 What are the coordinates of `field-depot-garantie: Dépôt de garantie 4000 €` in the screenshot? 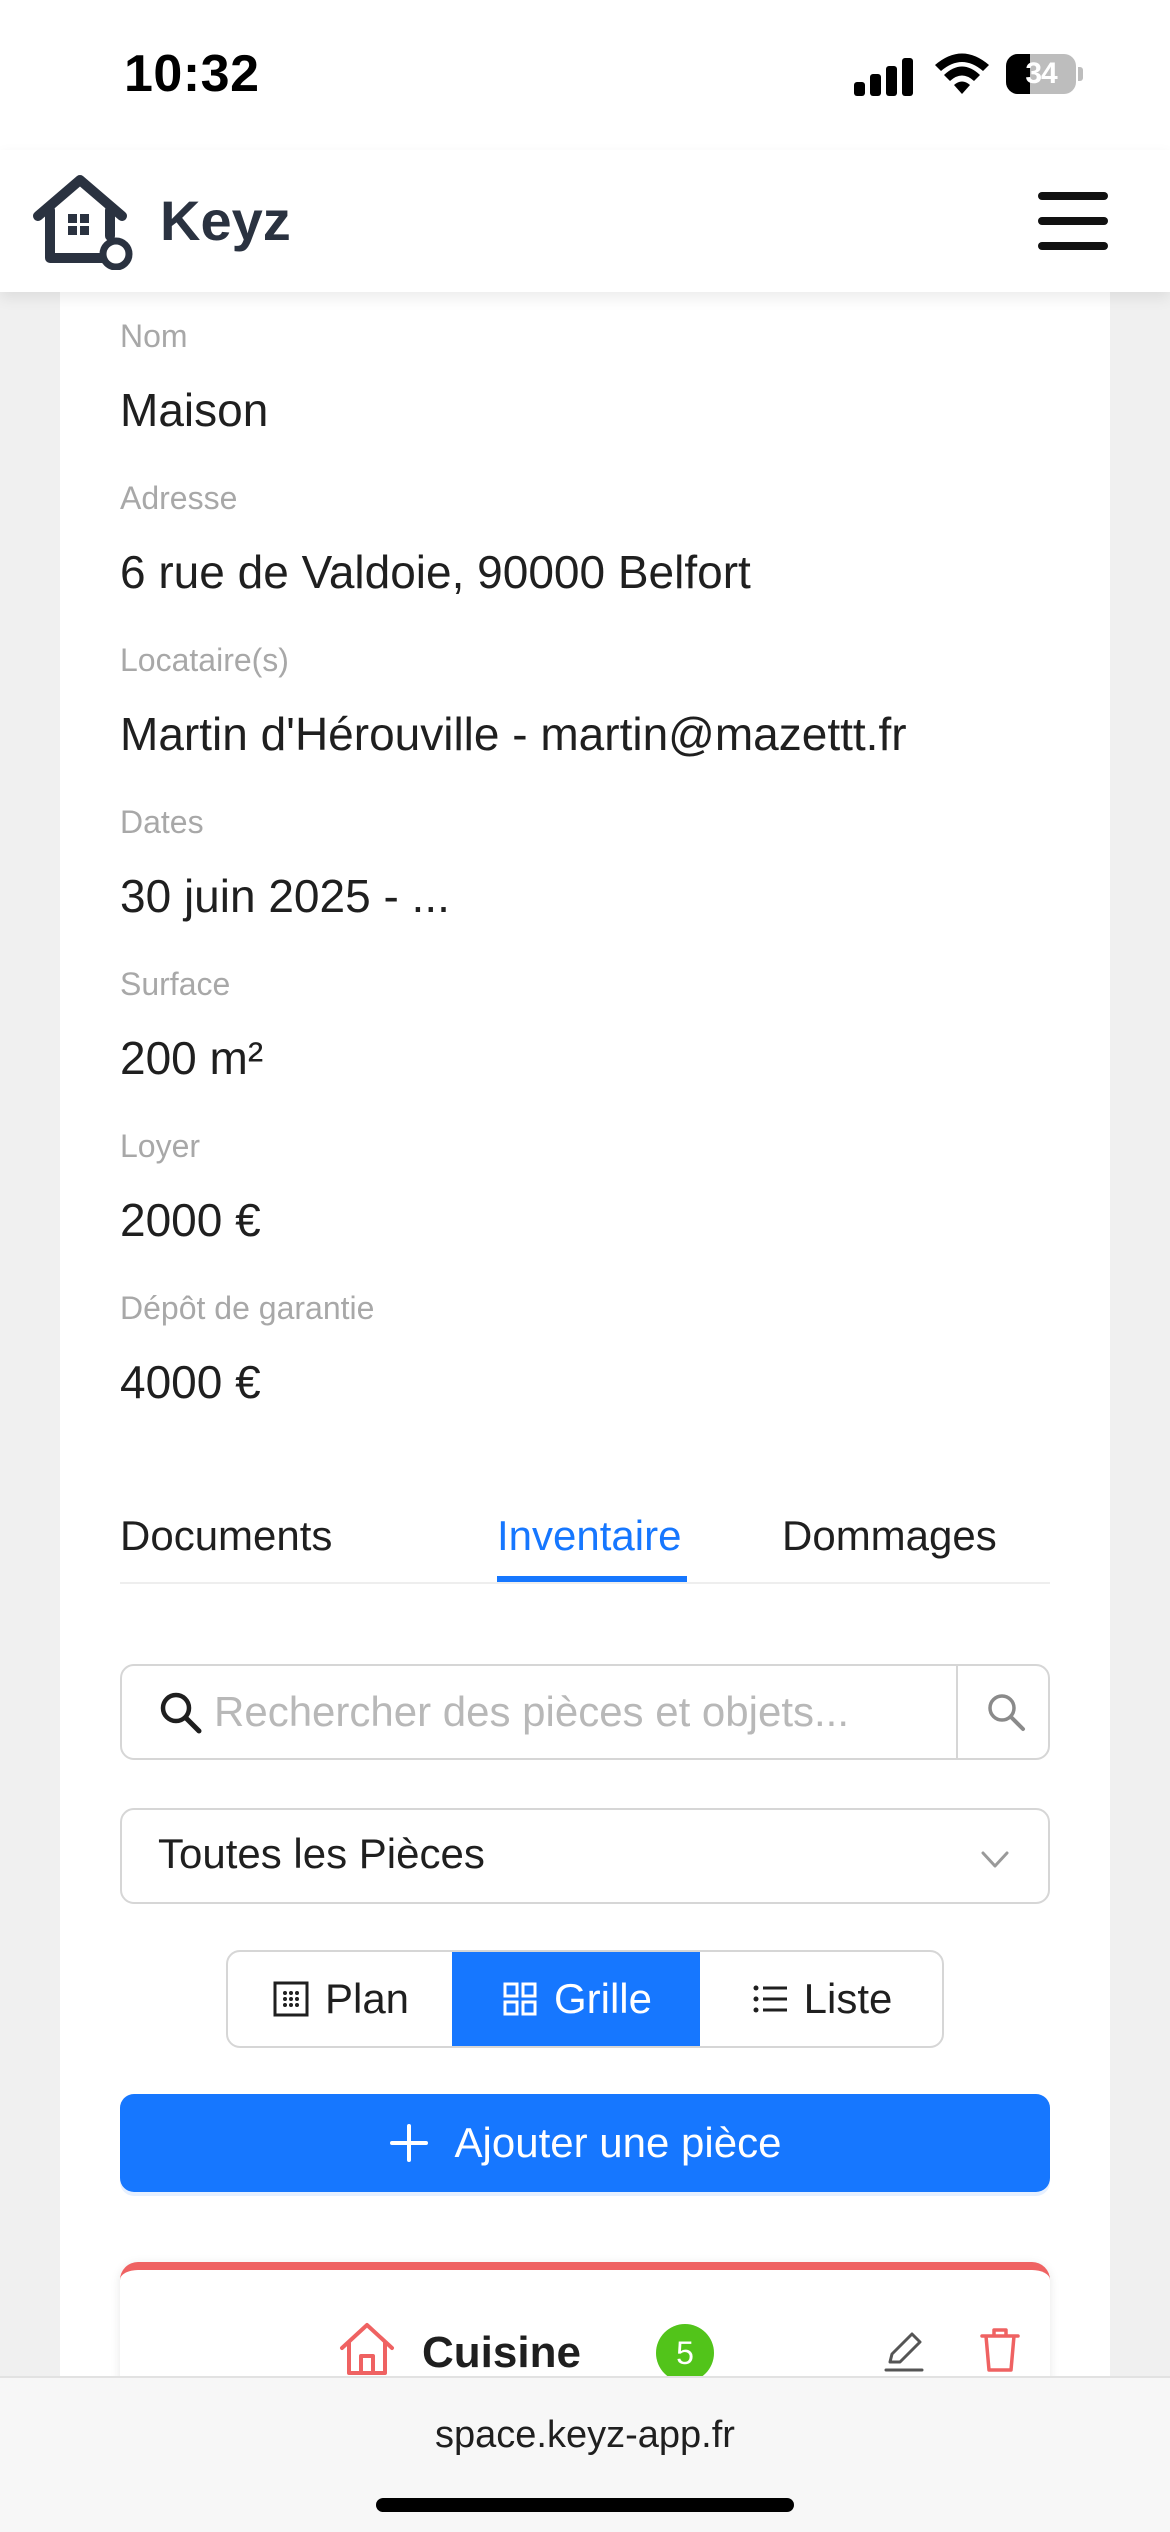 It's located at (247, 1349).